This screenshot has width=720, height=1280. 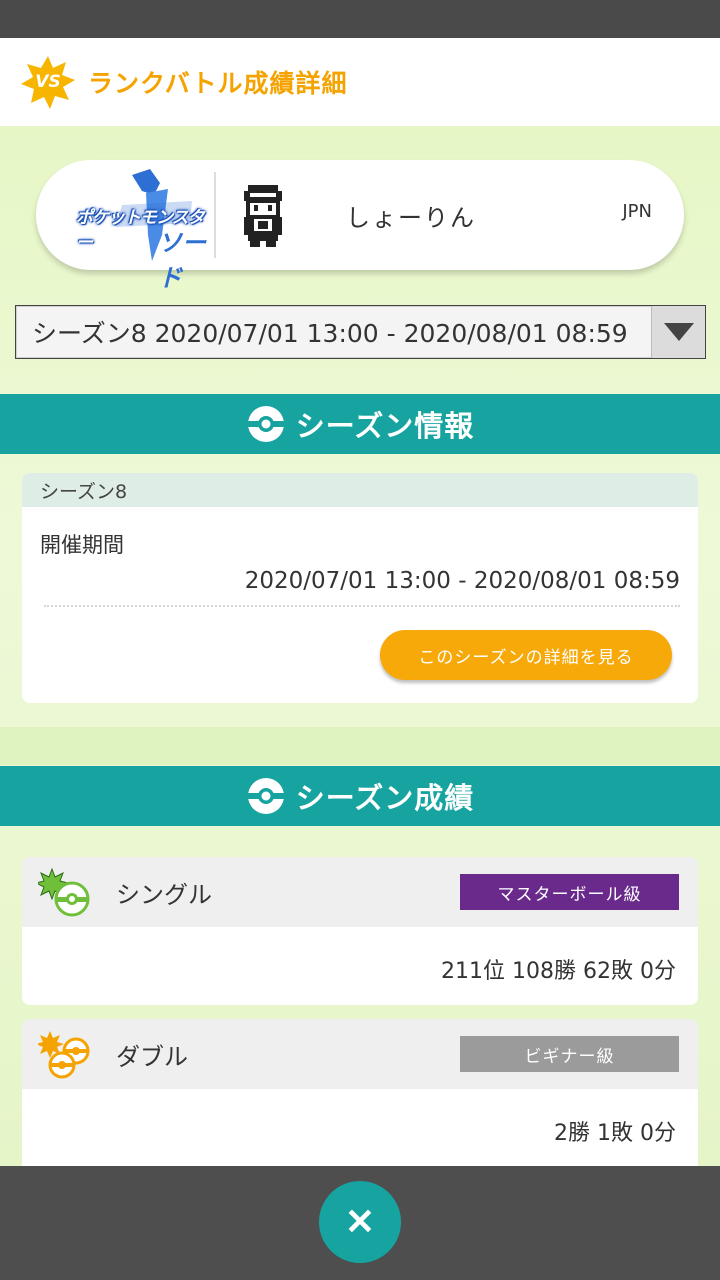 I want to click on period-label: 開催期間, so click(x=82, y=545).